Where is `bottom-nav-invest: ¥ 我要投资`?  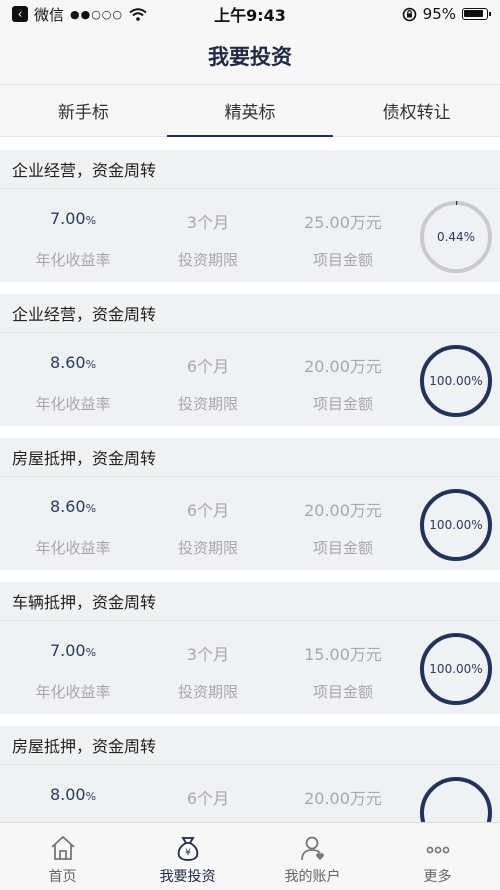
bottom-nav-invest: ¥ 我要投资 is located at coordinates (187, 856).